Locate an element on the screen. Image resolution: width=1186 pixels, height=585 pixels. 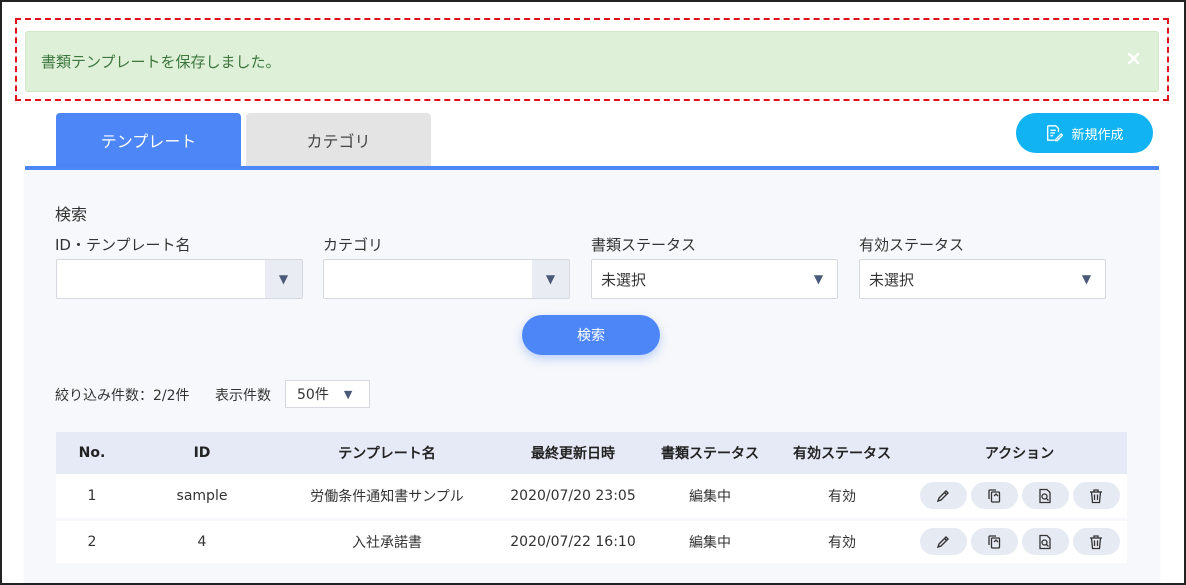
cell-no: 1 is located at coordinates (92, 495).